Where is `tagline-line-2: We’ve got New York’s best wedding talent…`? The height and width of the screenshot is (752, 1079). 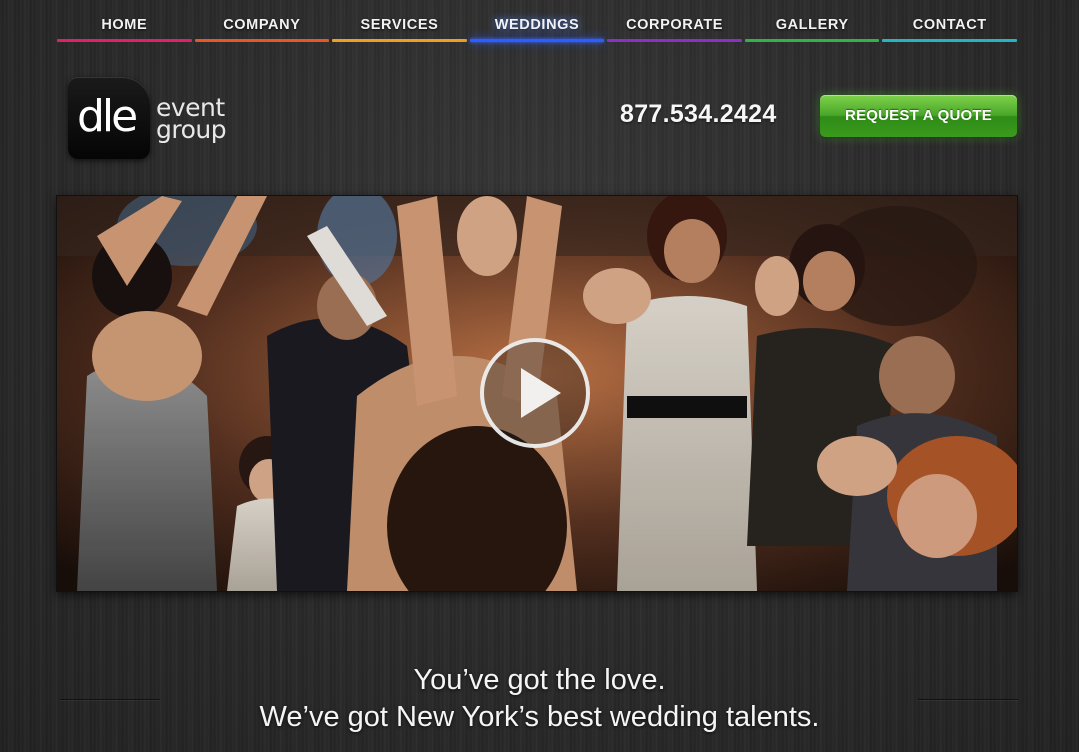 tagline-line-2: We’ve got New York’s best wedding talent… is located at coordinates (539, 717).